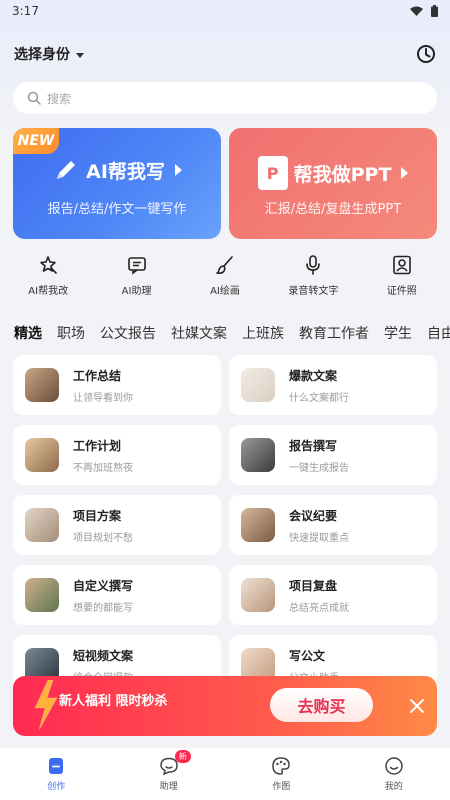  What do you see at coordinates (342, 174) in the screenshot?
I see `make-ppt-title: 帮我做PPT` at bounding box center [342, 174].